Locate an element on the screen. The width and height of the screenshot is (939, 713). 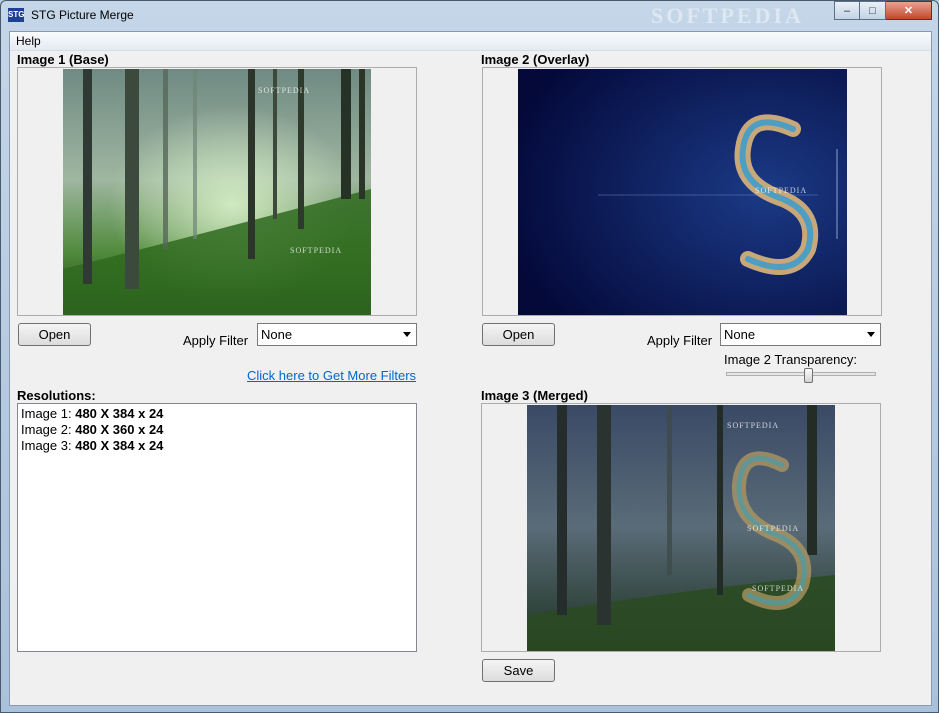
image1-watermark-2: SOFTPEDIA is located at coordinates (316, 250).